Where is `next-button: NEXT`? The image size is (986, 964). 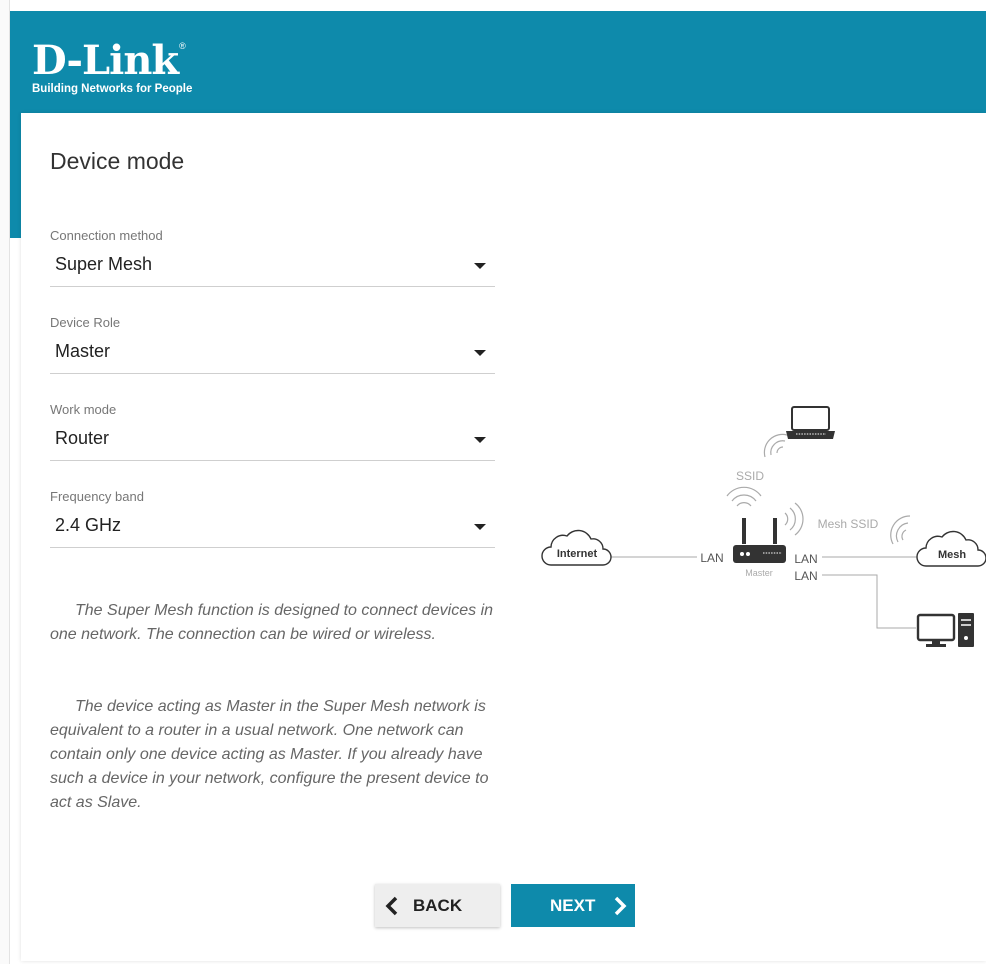 next-button: NEXT is located at coordinates (573, 905).